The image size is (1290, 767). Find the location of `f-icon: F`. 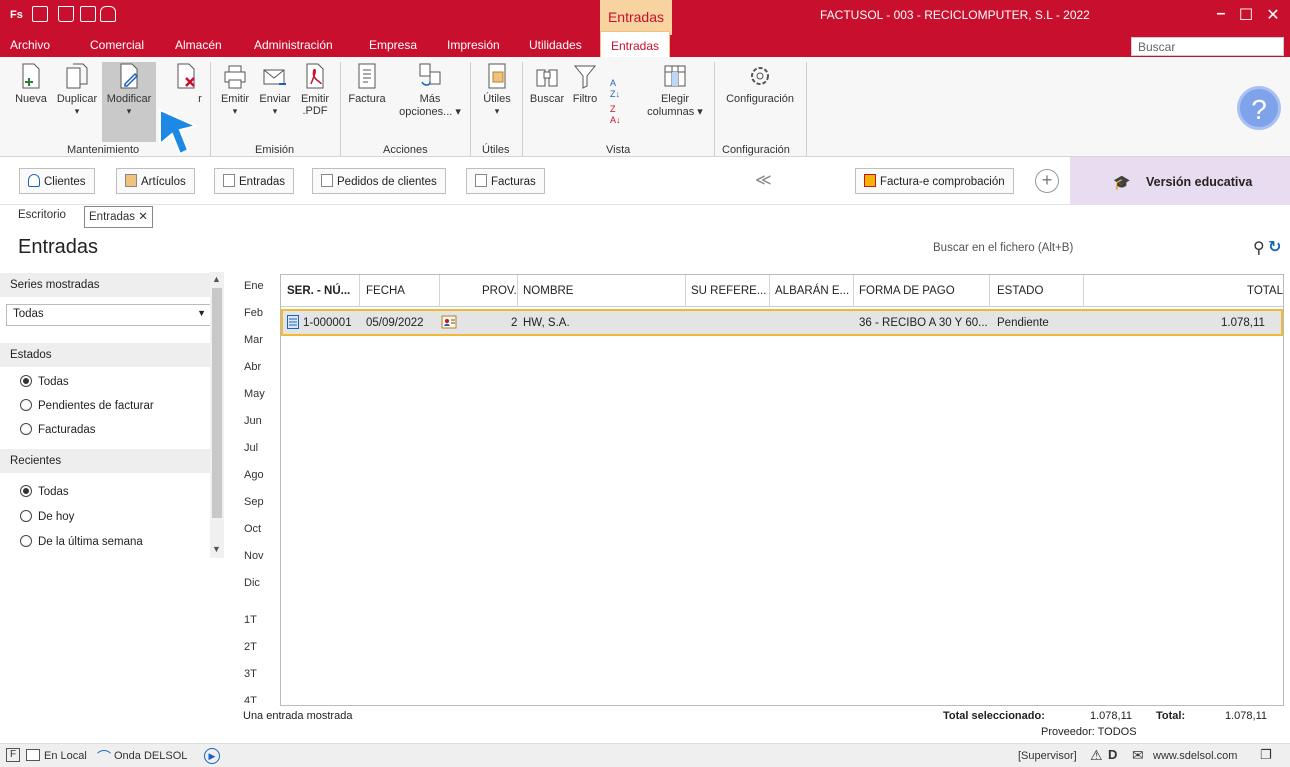

f-icon: F is located at coordinates (13, 755).